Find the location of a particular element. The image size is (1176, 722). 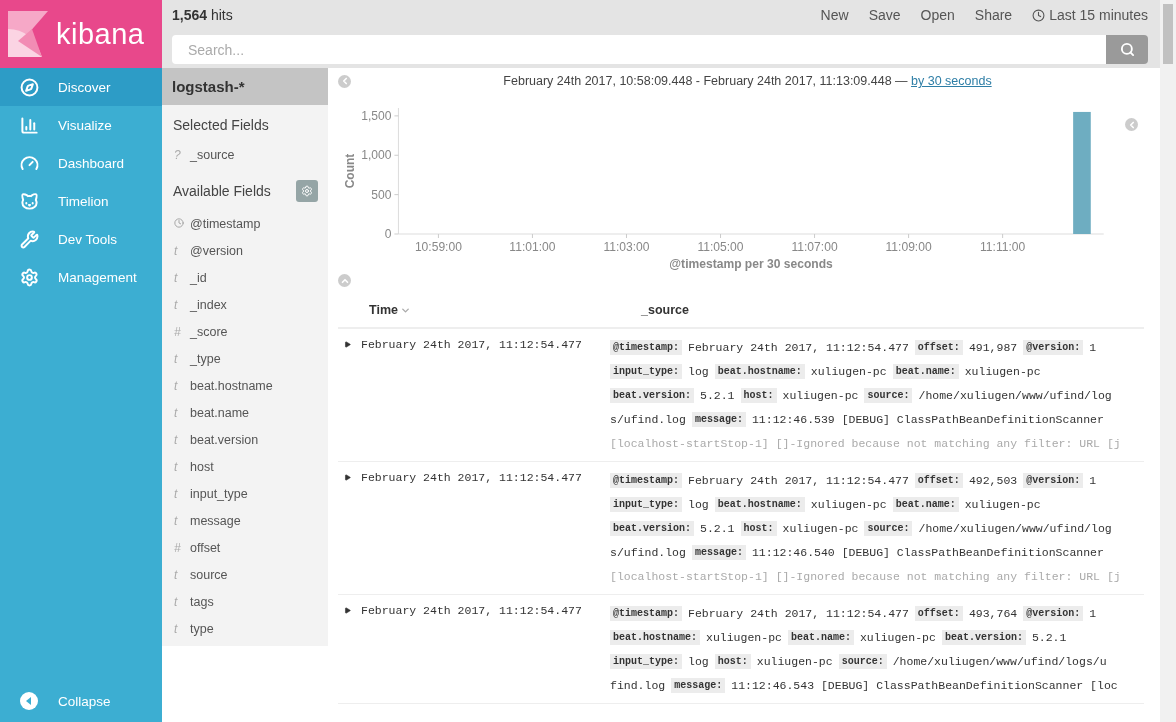

field-item: t _type is located at coordinates (245, 358).